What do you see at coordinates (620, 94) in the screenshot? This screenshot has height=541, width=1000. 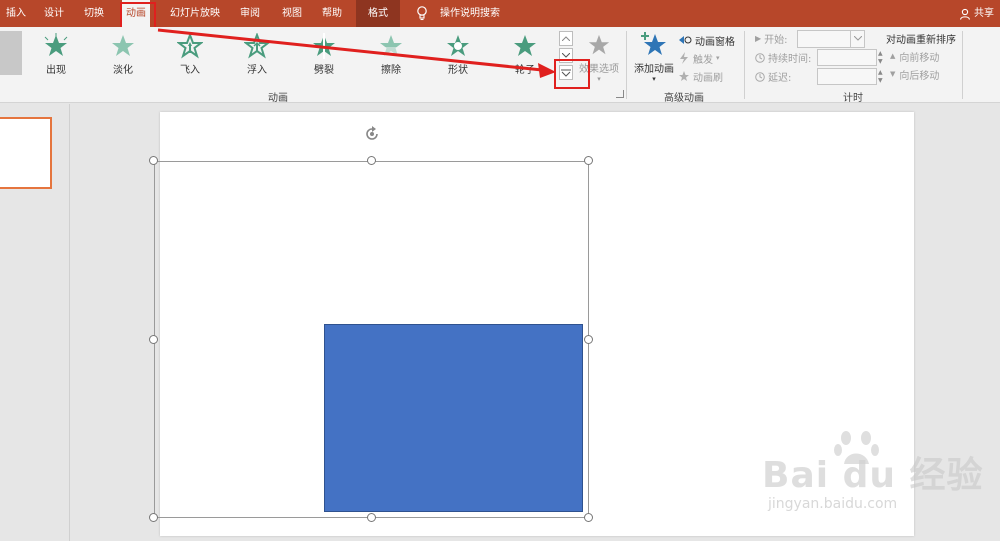 I see `dialog-launcher-icon` at bounding box center [620, 94].